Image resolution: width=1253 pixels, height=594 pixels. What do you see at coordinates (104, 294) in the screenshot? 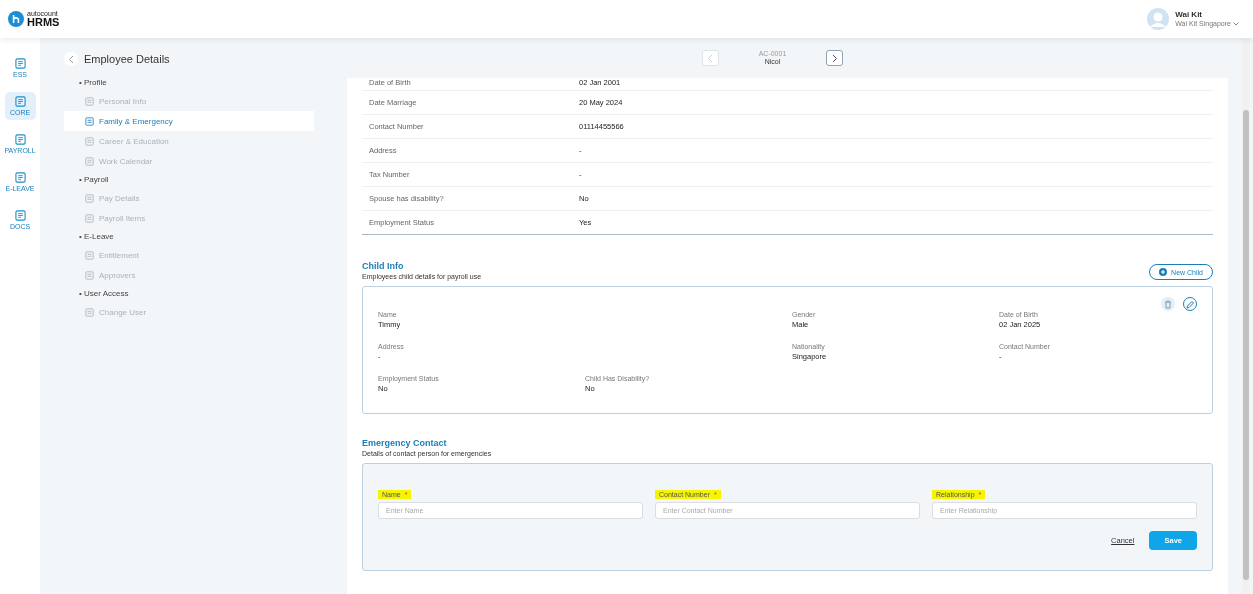
I see `group-heading: • User Access` at bounding box center [104, 294].